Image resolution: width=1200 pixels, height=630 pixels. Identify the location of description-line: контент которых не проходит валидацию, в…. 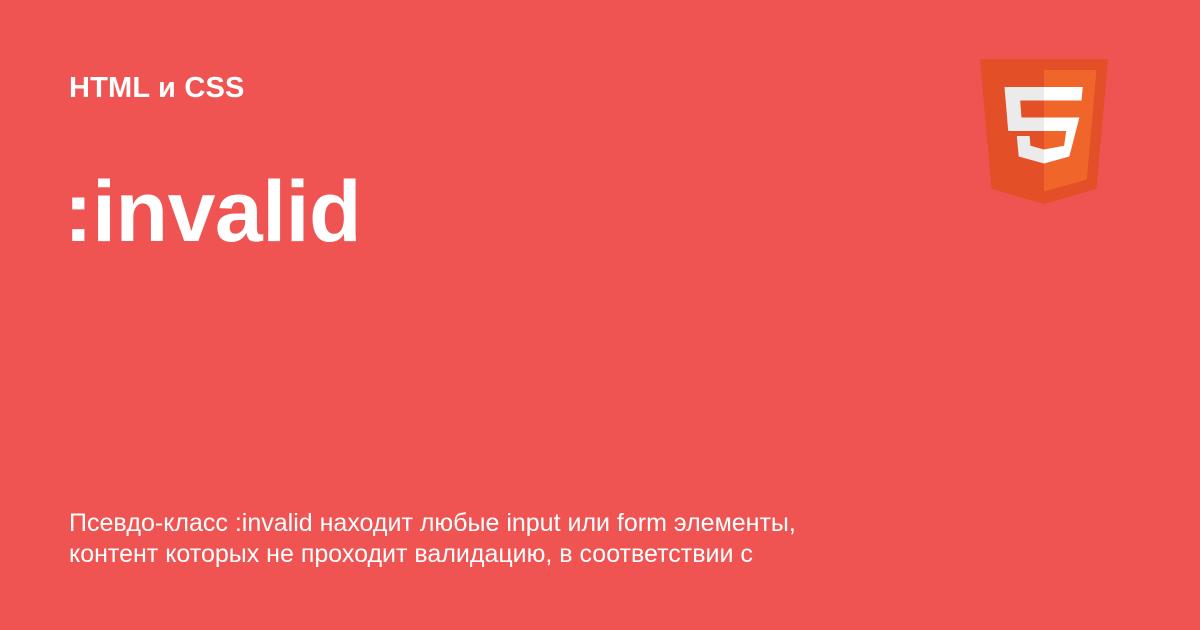
(411, 554).